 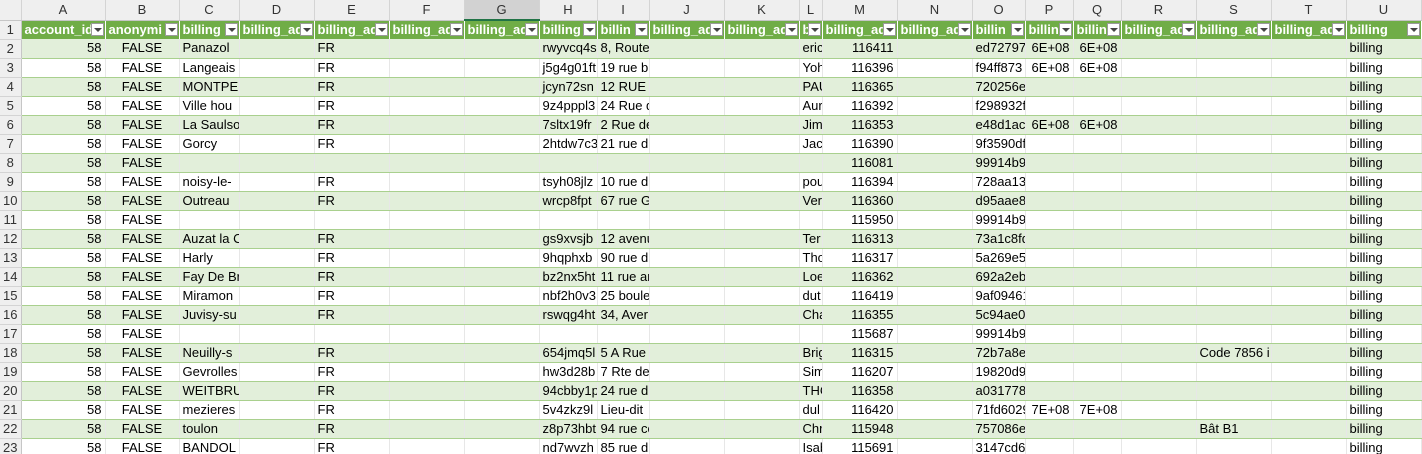 I want to click on row-number: 18, so click(x=11, y=353).